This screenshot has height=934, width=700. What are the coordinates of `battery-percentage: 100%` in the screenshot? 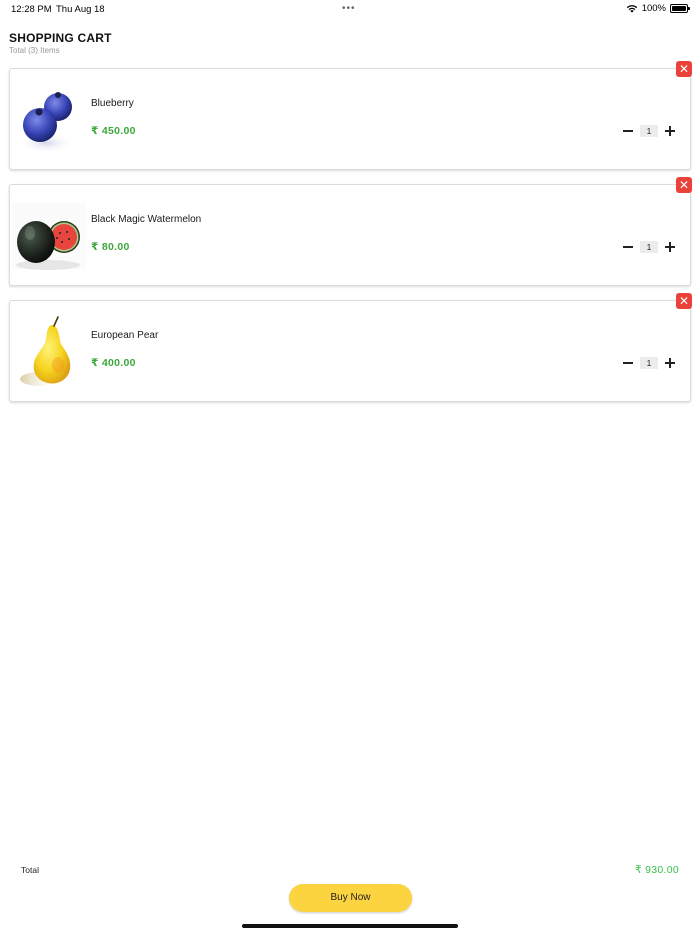 It's located at (653, 8).